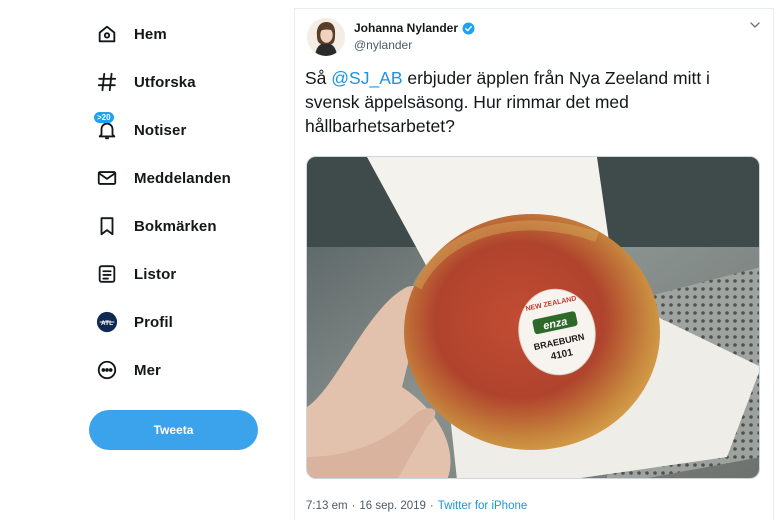  What do you see at coordinates (107, 178) in the screenshot?
I see `envelope-icon` at bounding box center [107, 178].